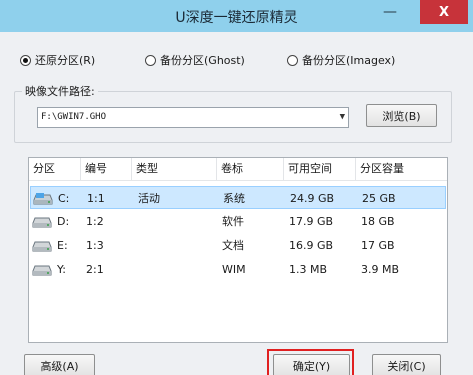 This screenshot has width=473, height=375. Describe the element at coordinates (149, 198) in the screenshot. I see `cell-type: 活动` at that location.